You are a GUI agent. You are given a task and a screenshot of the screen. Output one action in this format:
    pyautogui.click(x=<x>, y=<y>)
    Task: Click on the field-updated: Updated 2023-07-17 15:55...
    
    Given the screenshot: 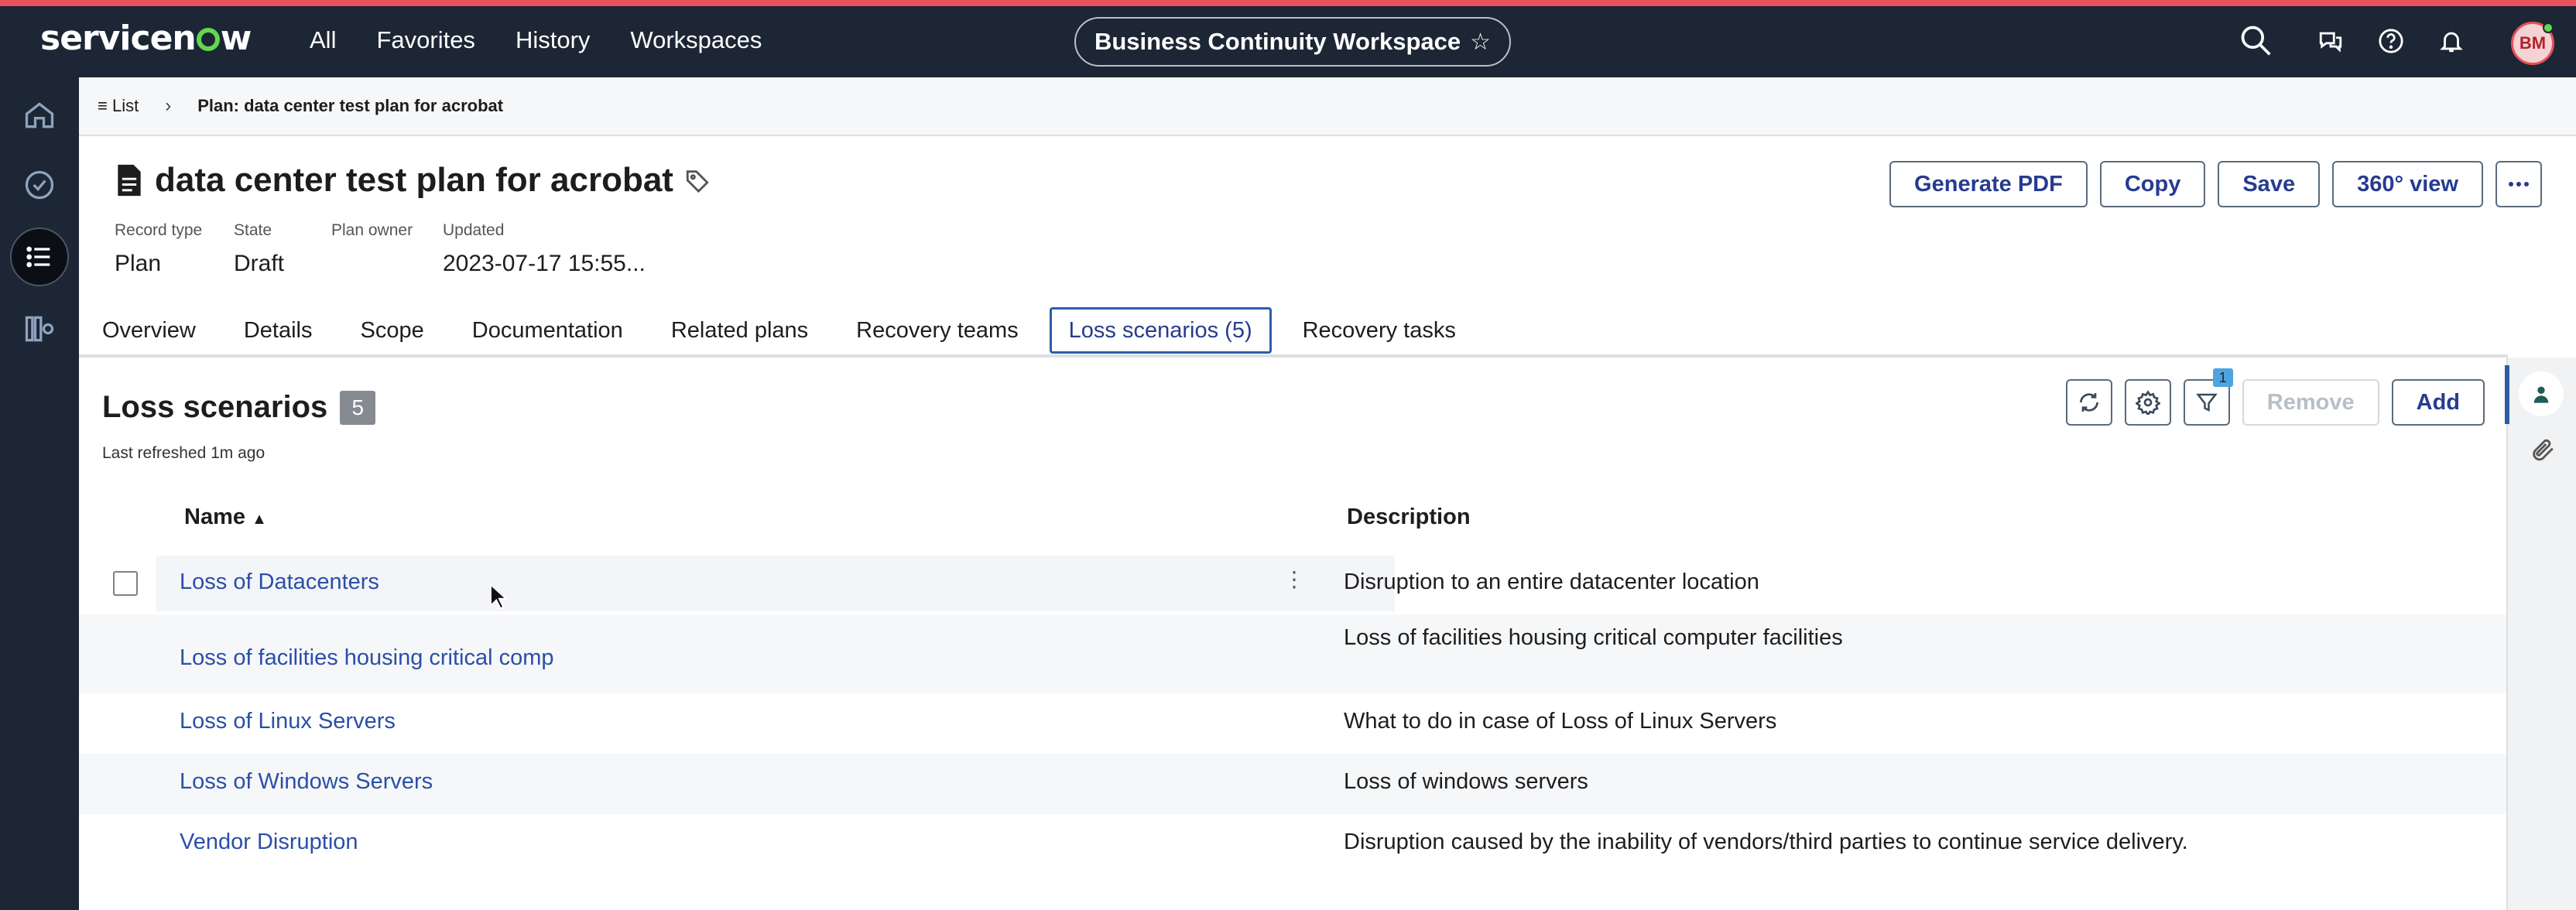 What is the action you would take?
    pyautogui.click(x=544, y=249)
    